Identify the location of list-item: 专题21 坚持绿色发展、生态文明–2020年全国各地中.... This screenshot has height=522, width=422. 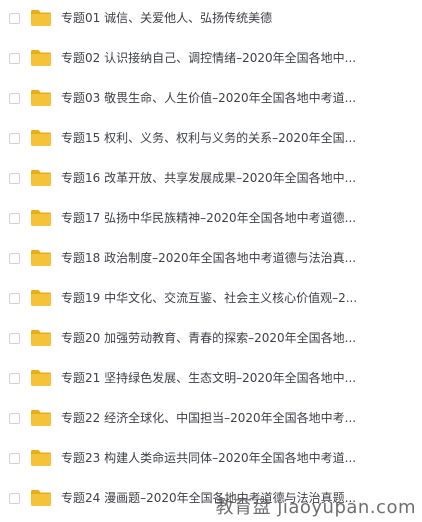
(211, 378).